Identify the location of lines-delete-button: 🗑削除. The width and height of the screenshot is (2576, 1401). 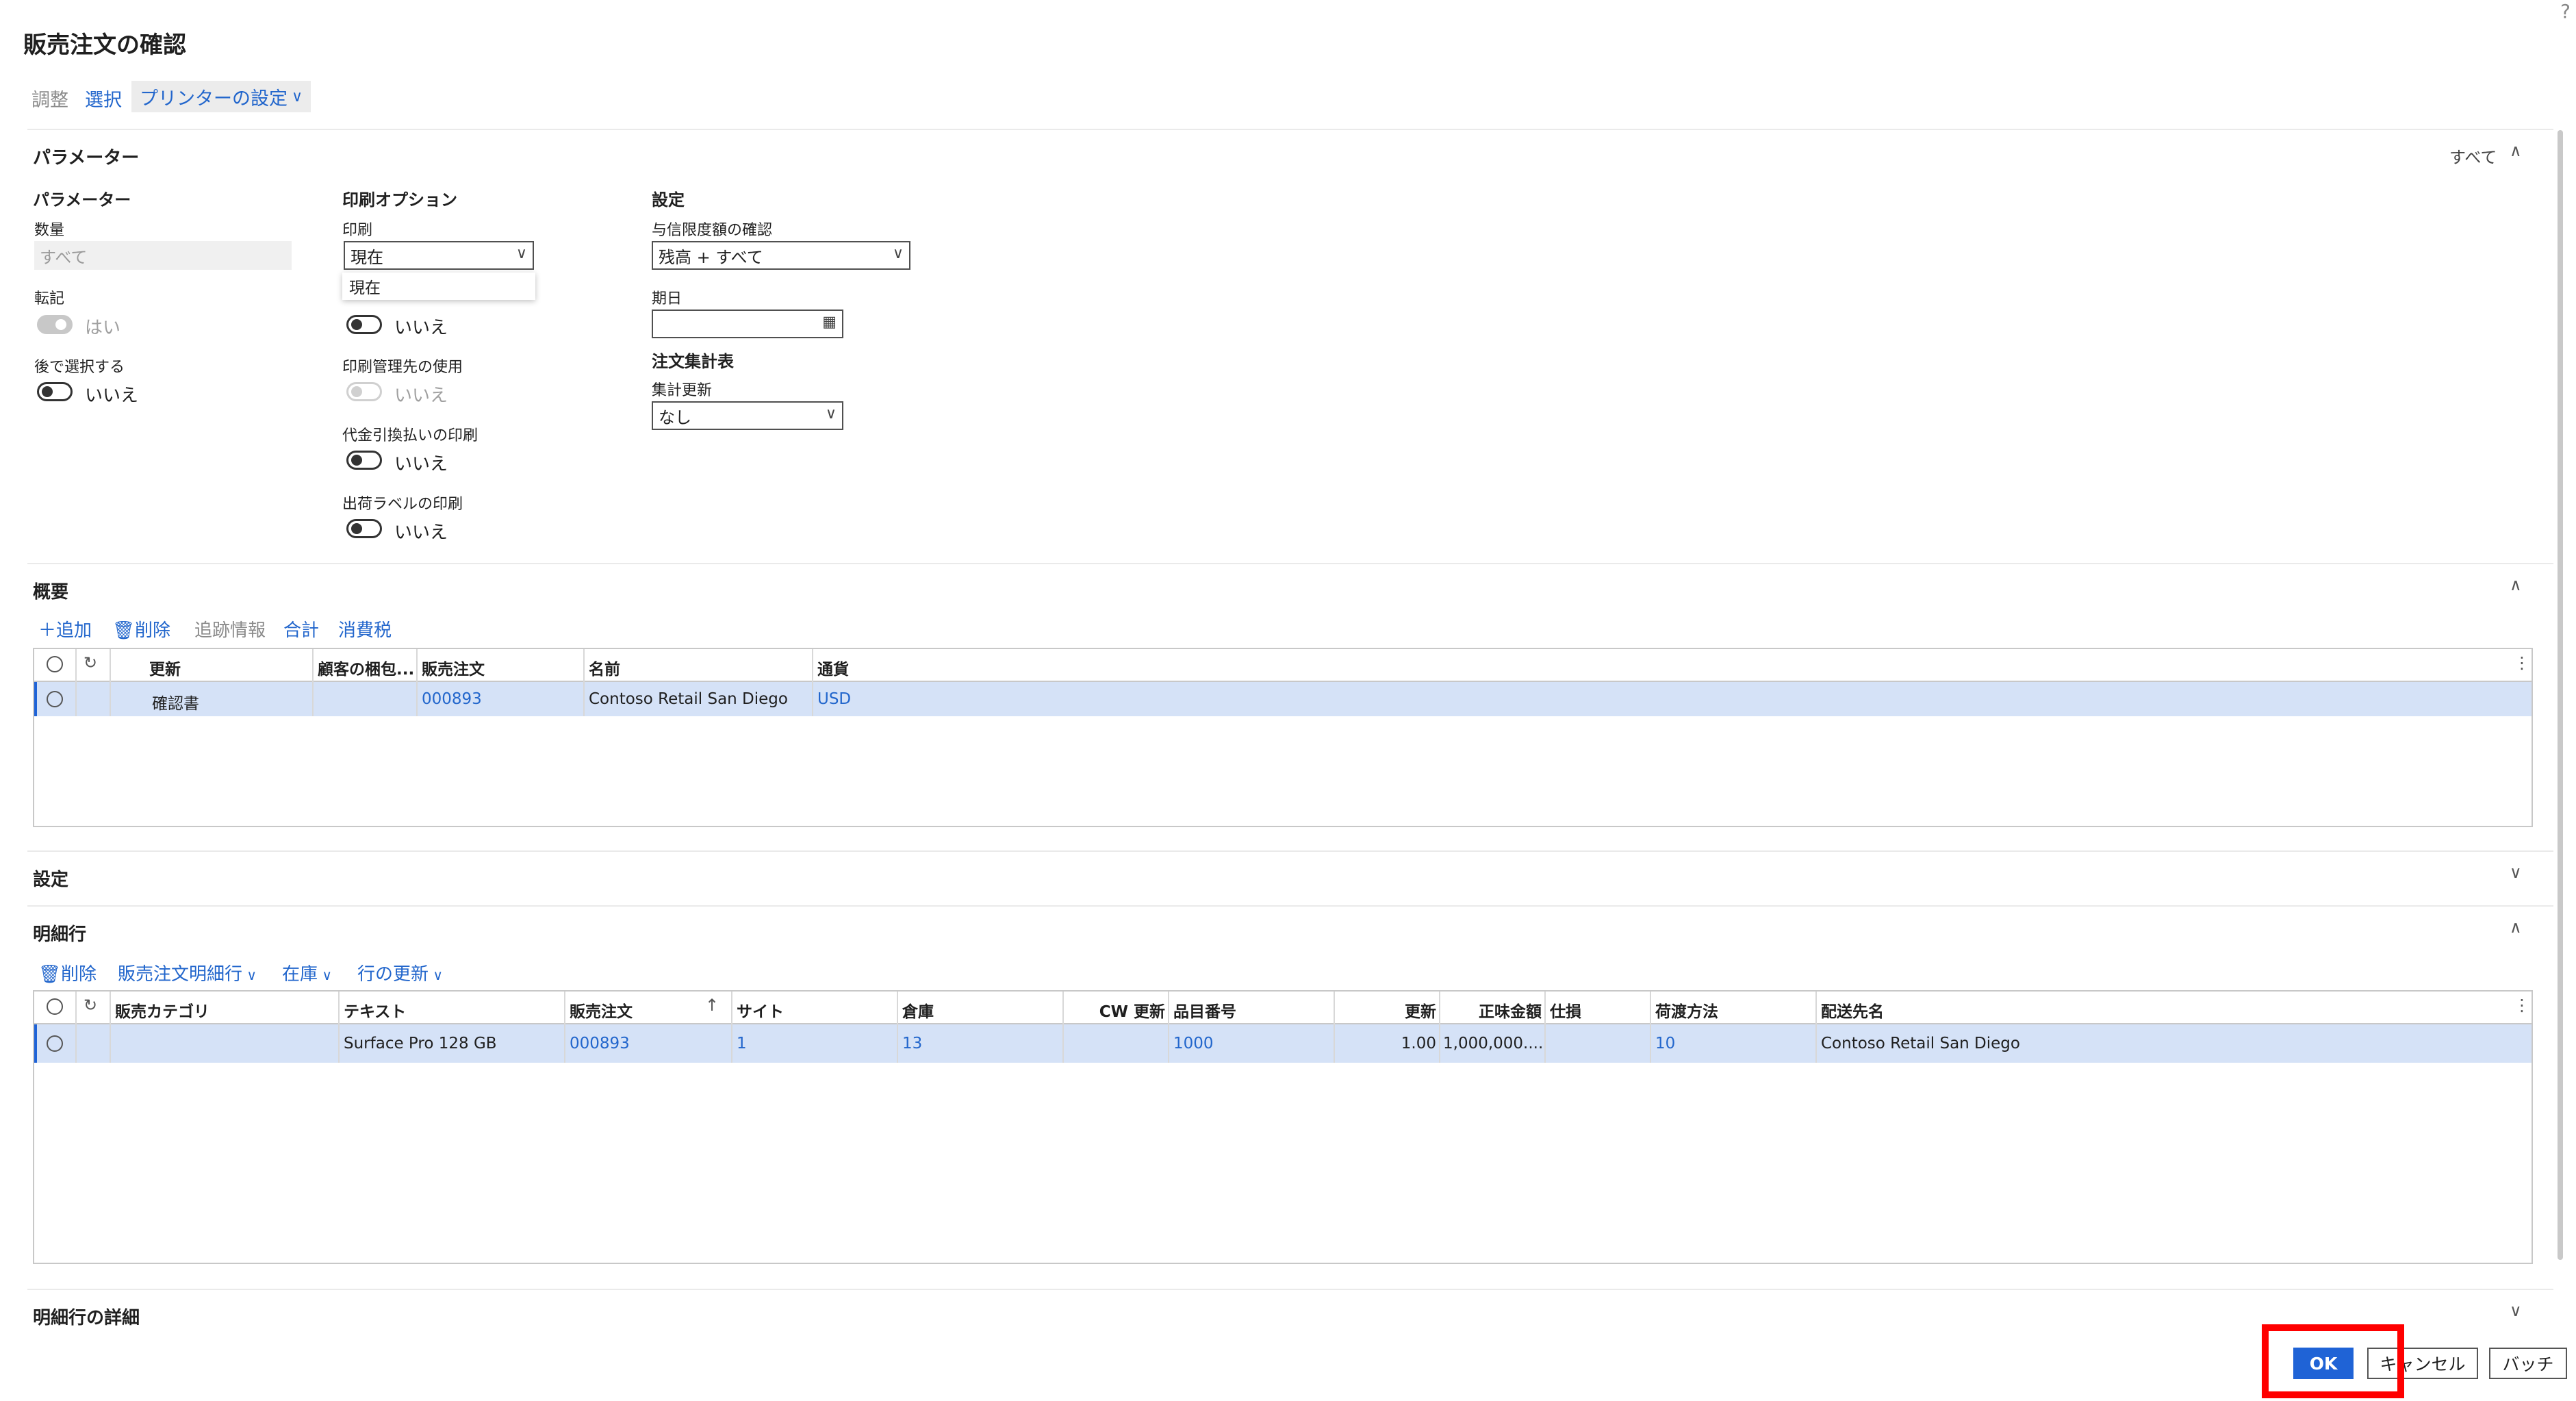
(67, 972).